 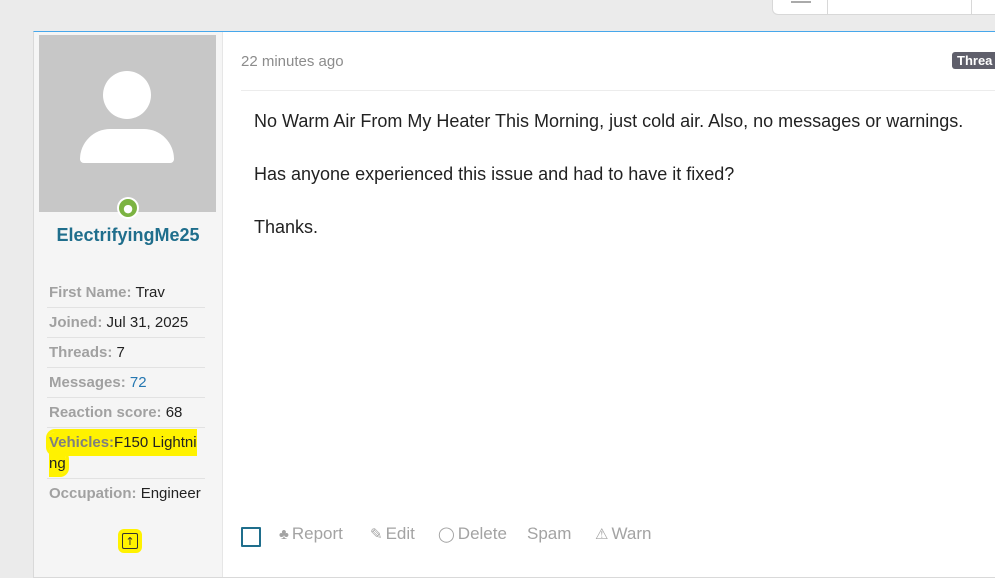 What do you see at coordinates (81, 352) in the screenshot?
I see `stat-label: Threads:` at bounding box center [81, 352].